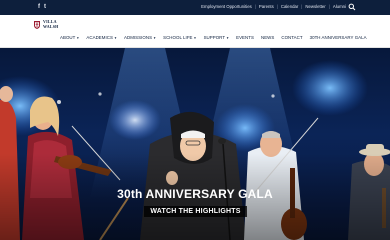 Image resolution: width=390 pixels, height=240 pixels. I want to click on search-icon, so click(352, 7).